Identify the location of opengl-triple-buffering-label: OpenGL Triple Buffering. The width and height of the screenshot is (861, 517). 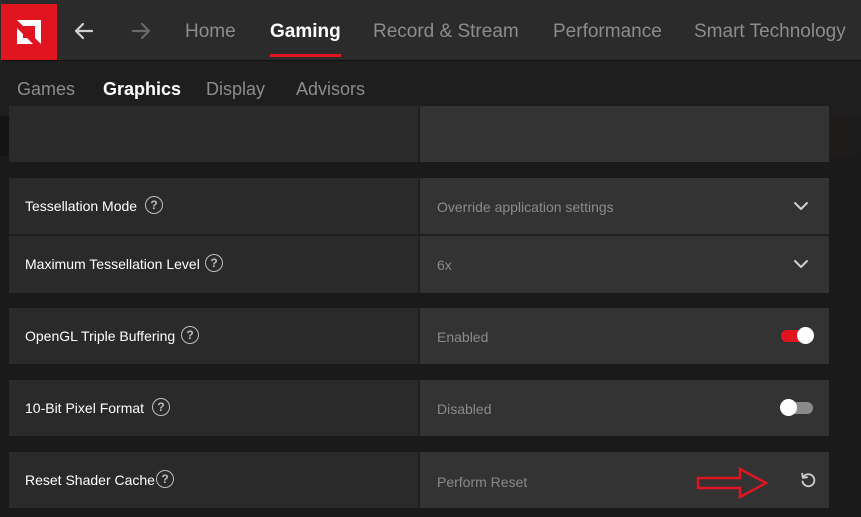
(100, 336).